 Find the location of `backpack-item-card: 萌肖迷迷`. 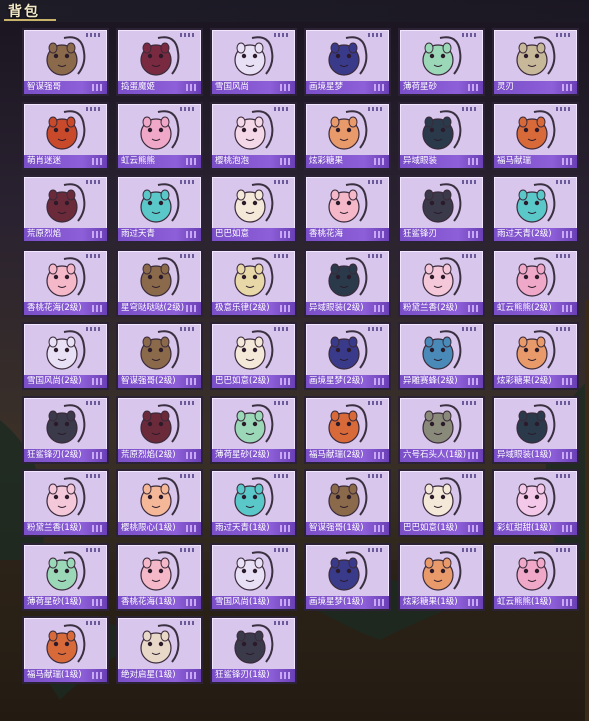

backpack-item-card: 萌肖迷迷 is located at coordinates (65, 135).